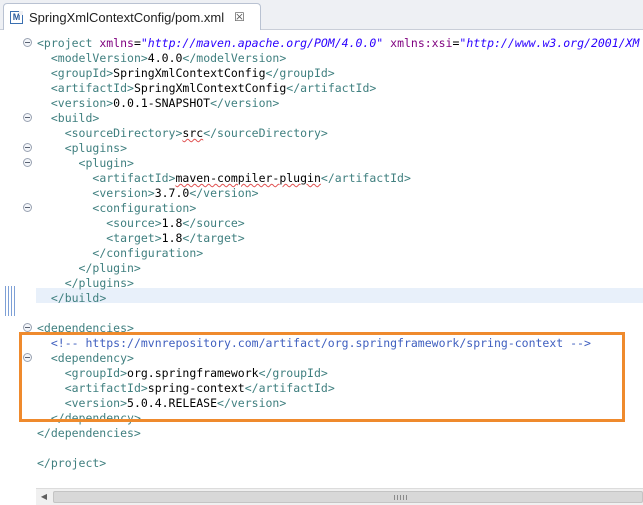  Describe the element at coordinates (144, 208) in the screenshot. I see `code-token: <configuration>` at that location.